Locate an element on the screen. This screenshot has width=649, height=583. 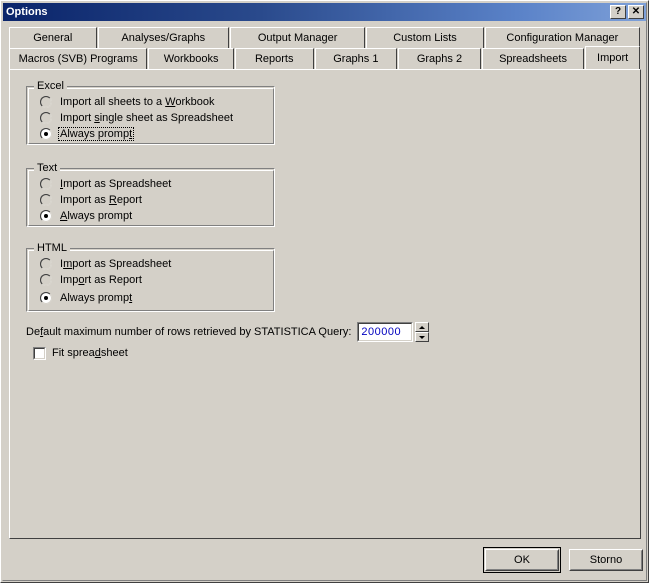
tab-label: Graphs 2 is located at coordinates (439, 59).